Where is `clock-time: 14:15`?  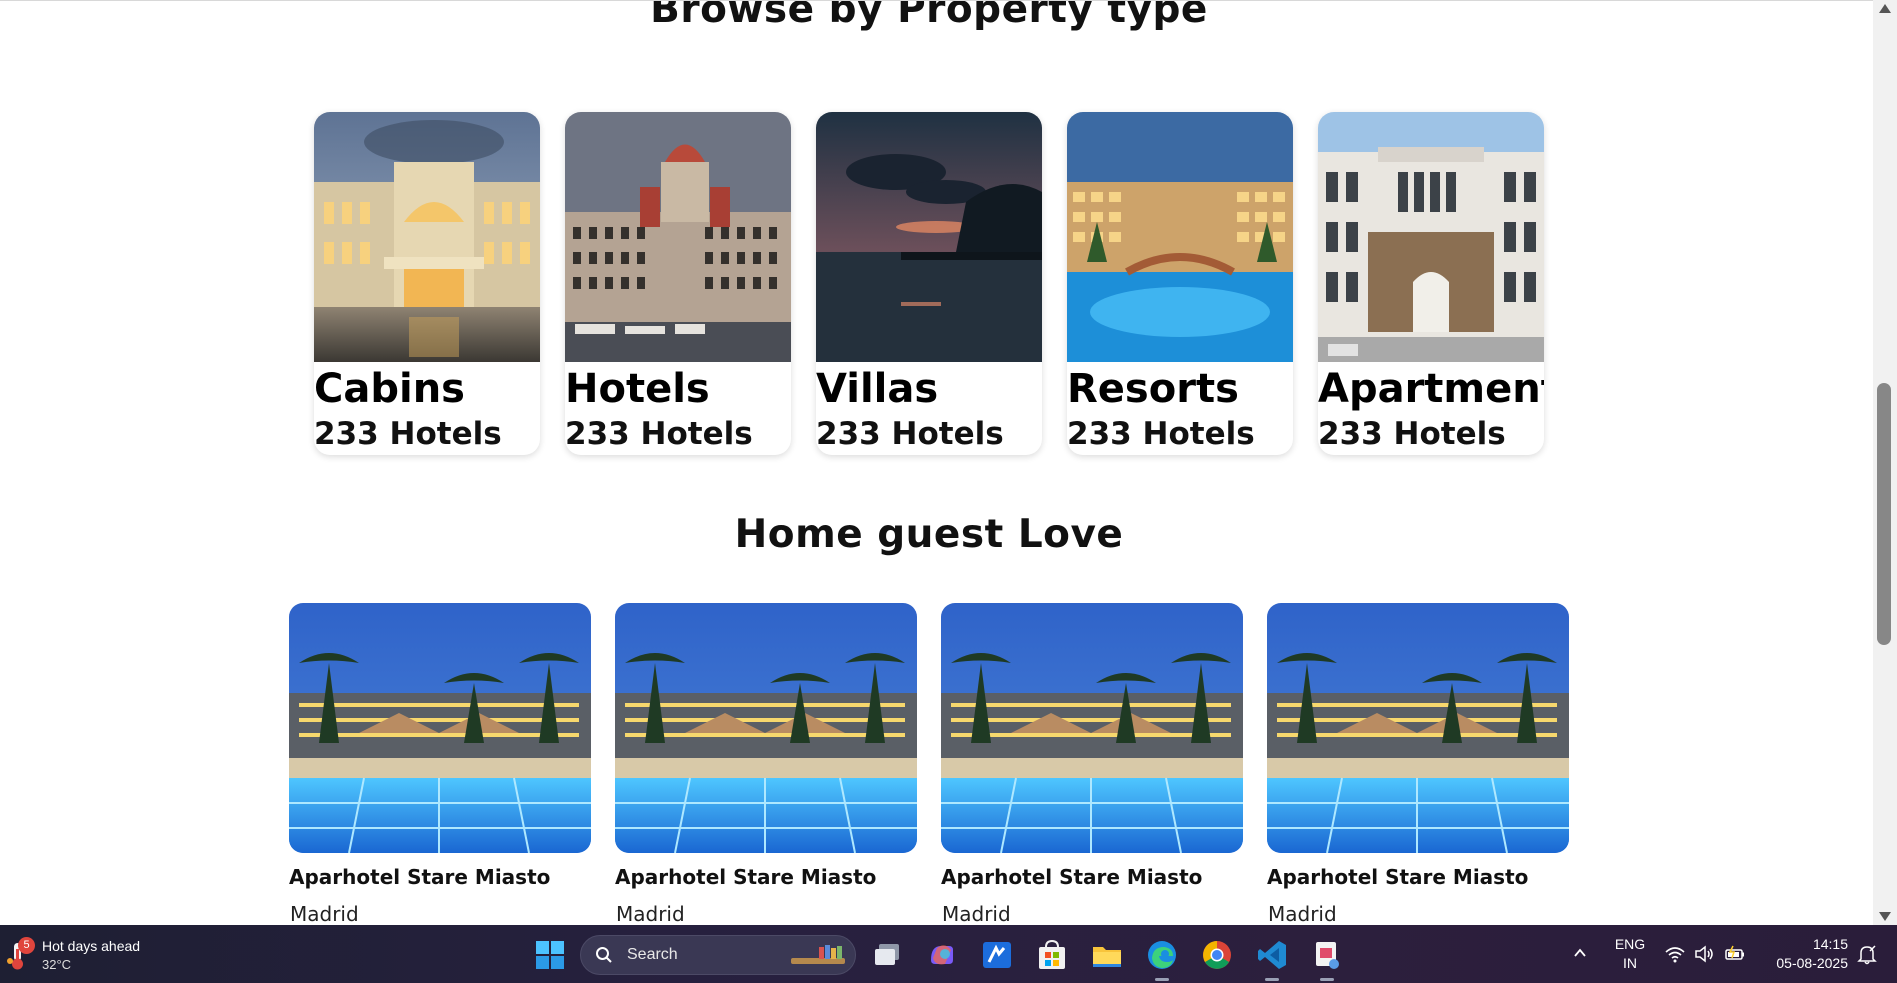 clock-time: 14:15 is located at coordinates (1830, 944).